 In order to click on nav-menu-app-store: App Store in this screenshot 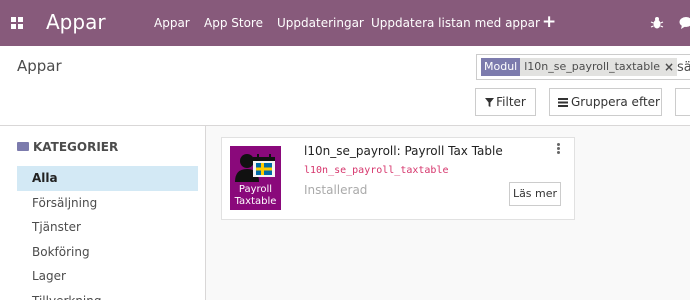, I will do `click(233, 23)`.